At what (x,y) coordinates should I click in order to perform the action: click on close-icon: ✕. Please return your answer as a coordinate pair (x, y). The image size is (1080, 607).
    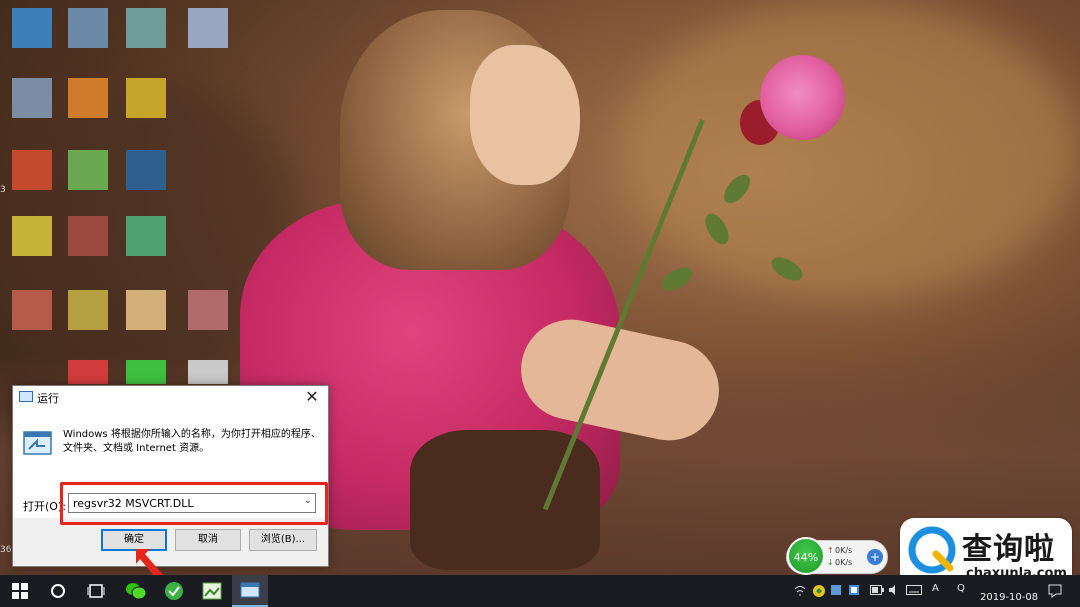
    Looking at the image, I should click on (312, 397).